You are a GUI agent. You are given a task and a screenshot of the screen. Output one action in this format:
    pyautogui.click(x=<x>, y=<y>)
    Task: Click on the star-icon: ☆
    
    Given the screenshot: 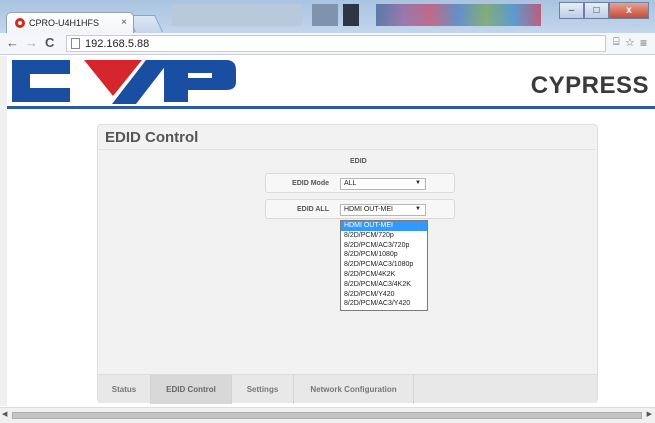 What is the action you would take?
    pyautogui.click(x=630, y=42)
    